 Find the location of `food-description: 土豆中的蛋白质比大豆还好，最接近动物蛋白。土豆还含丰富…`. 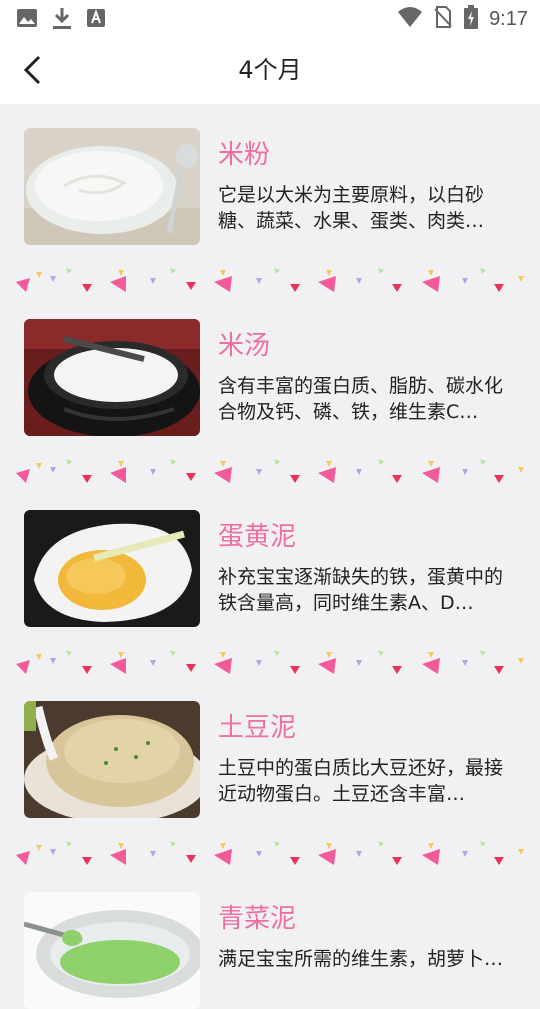

food-description: 土豆中的蛋白质比大豆还好，最接近动物蛋白。土豆还含丰富… is located at coordinates (361, 781).